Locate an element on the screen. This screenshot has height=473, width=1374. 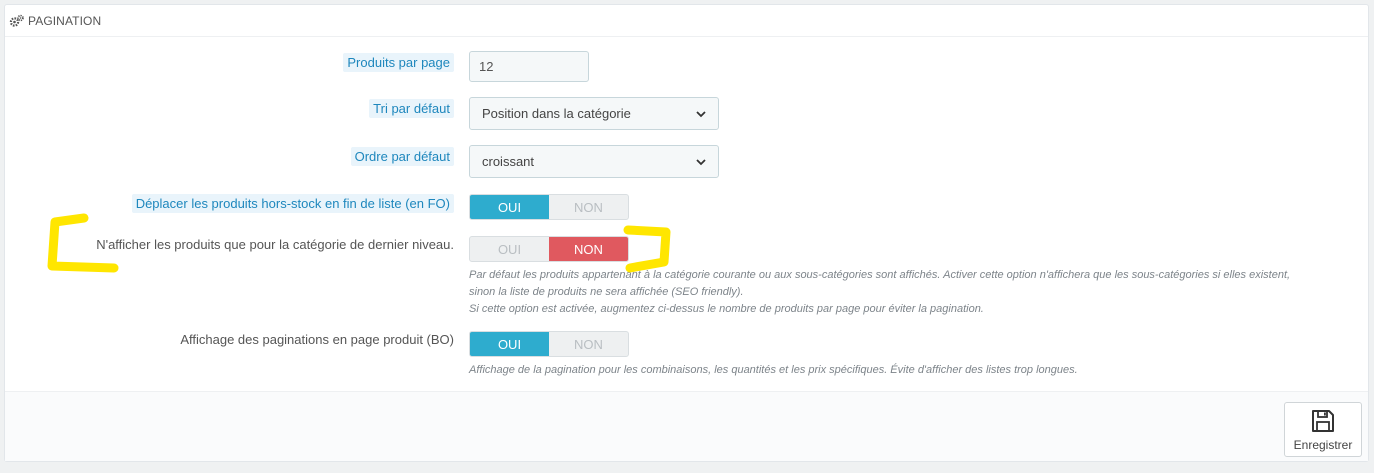
bo-pagination-switch: OUI NON is located at coordinates (549, 344).